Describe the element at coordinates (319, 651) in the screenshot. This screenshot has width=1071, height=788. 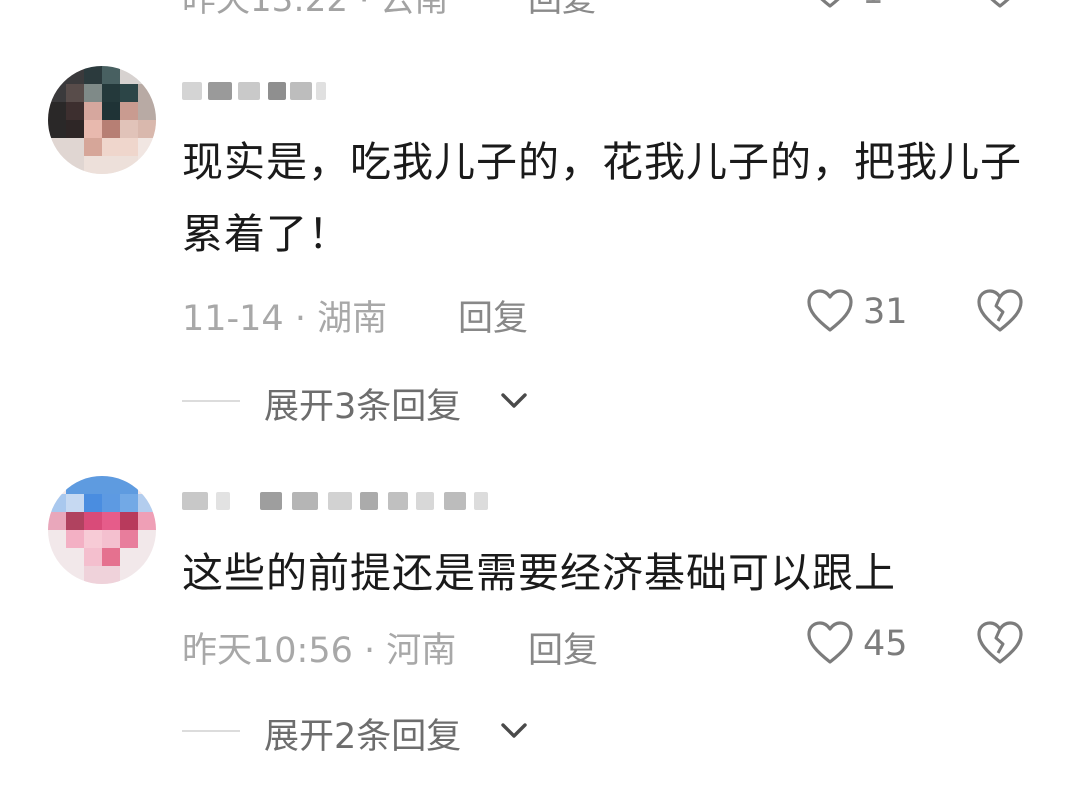
I see `comment-meta: 昨天10:56 · 河南` at that location.